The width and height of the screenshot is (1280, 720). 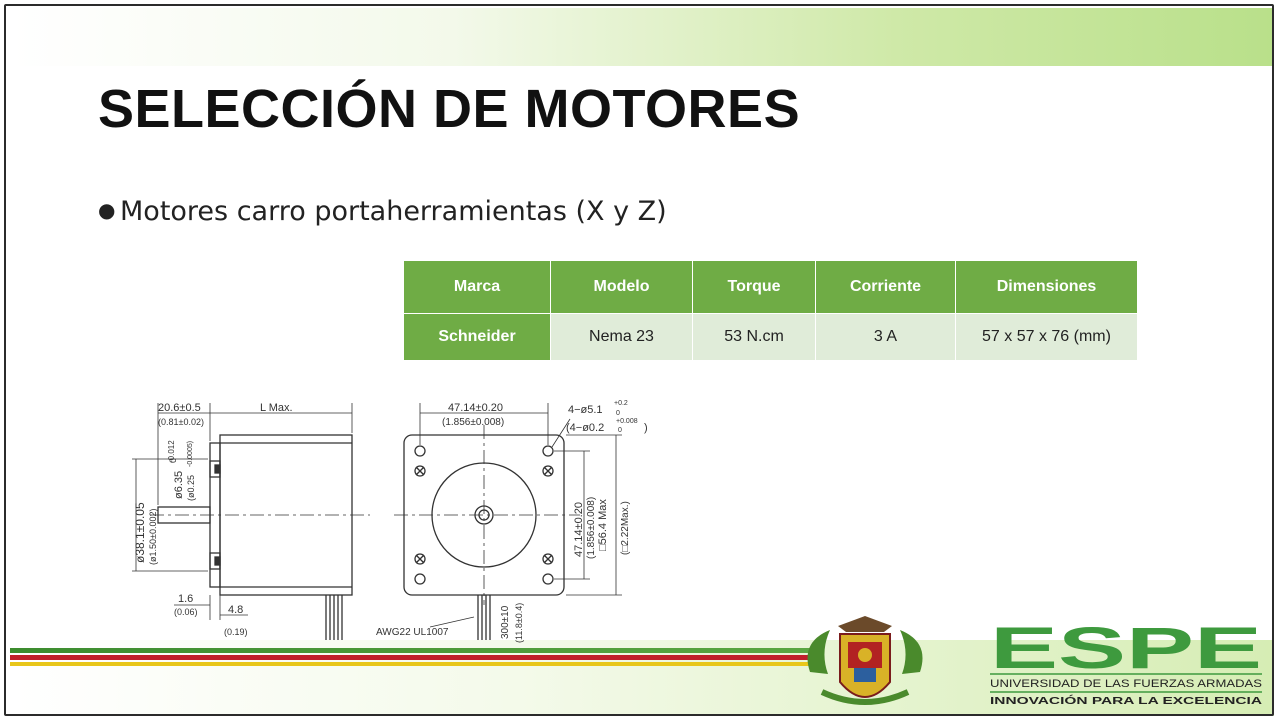 What do you see at coordinates (585, 410) in the screenshot?
I see `dim-hole-spec: 4−ø5.1` at bounding box center [585, 410].